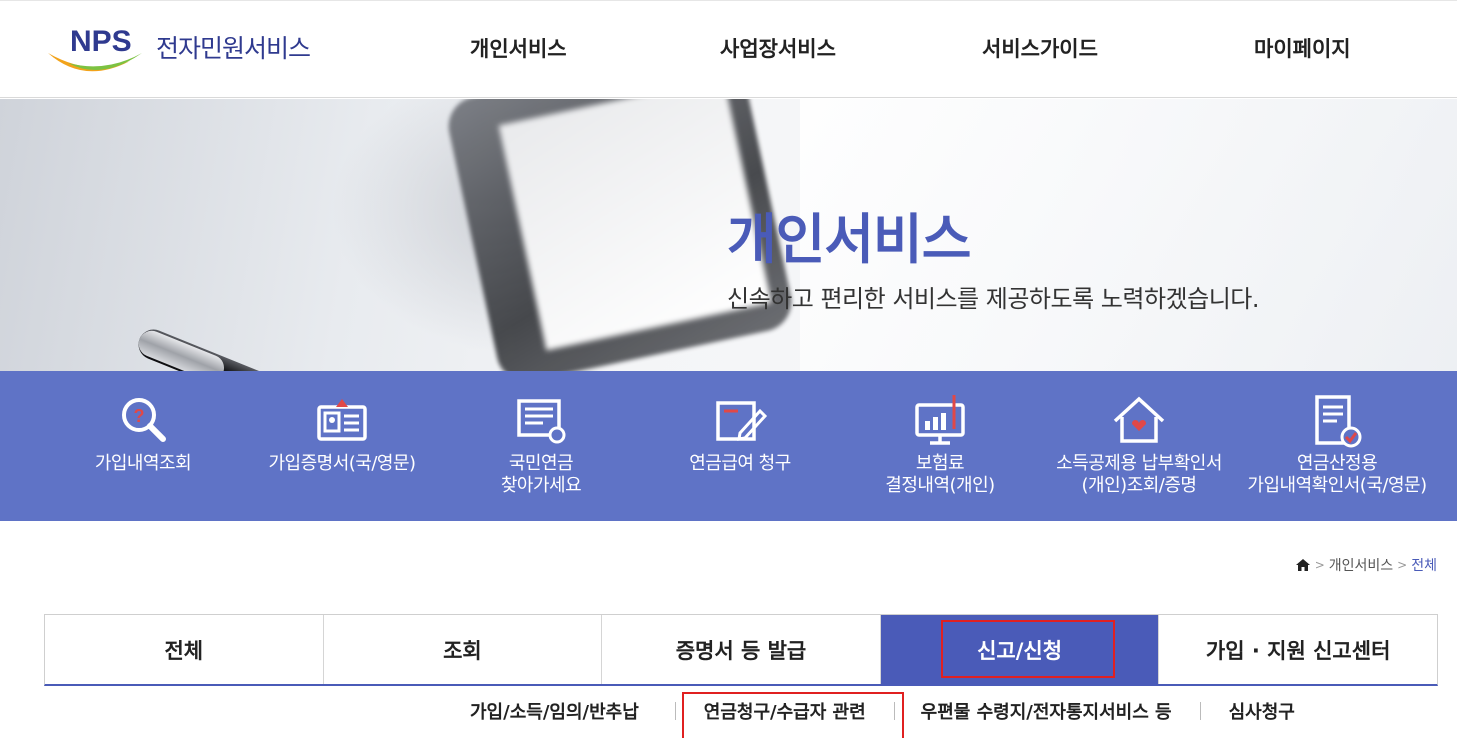 Image resolution: width=1457 pixels, height=738 pixels. Describe the element at coordinates (1139, 474) in the screenshot. I see `quick-menu-label: 소득공제용 납부확인서 (개인)조회/증명` at that location.